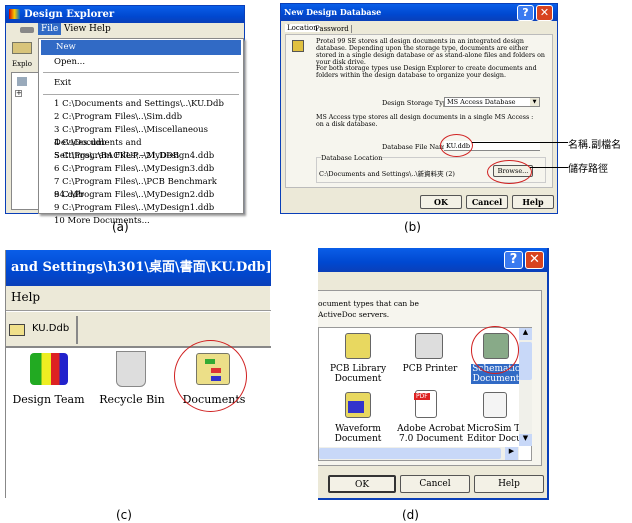 This screenshot has height=523, width=632. What do you see at coordinates (352, 158) in the screenshot?
I see `location-label: Database Location` at bounding box center [352, 158].